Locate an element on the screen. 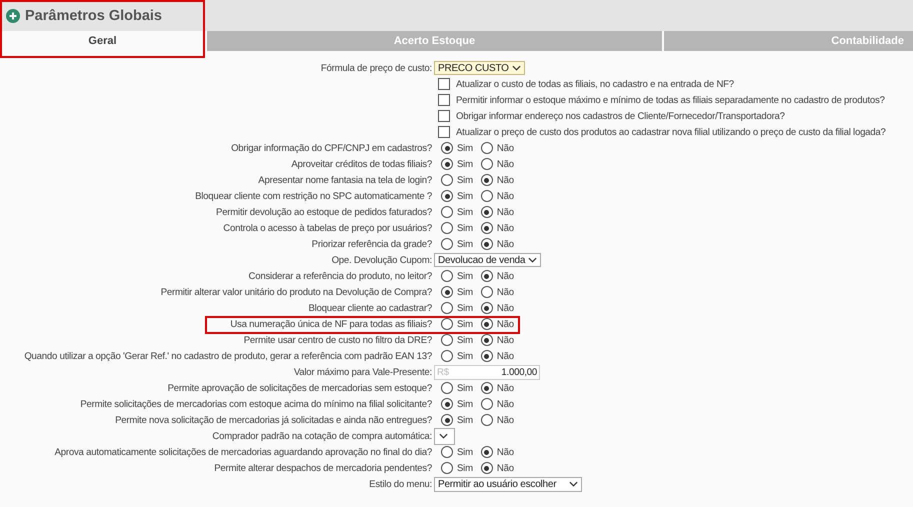 The image size is (913, 507). currency-prefix: R$ is located at coordinates (443, 372).